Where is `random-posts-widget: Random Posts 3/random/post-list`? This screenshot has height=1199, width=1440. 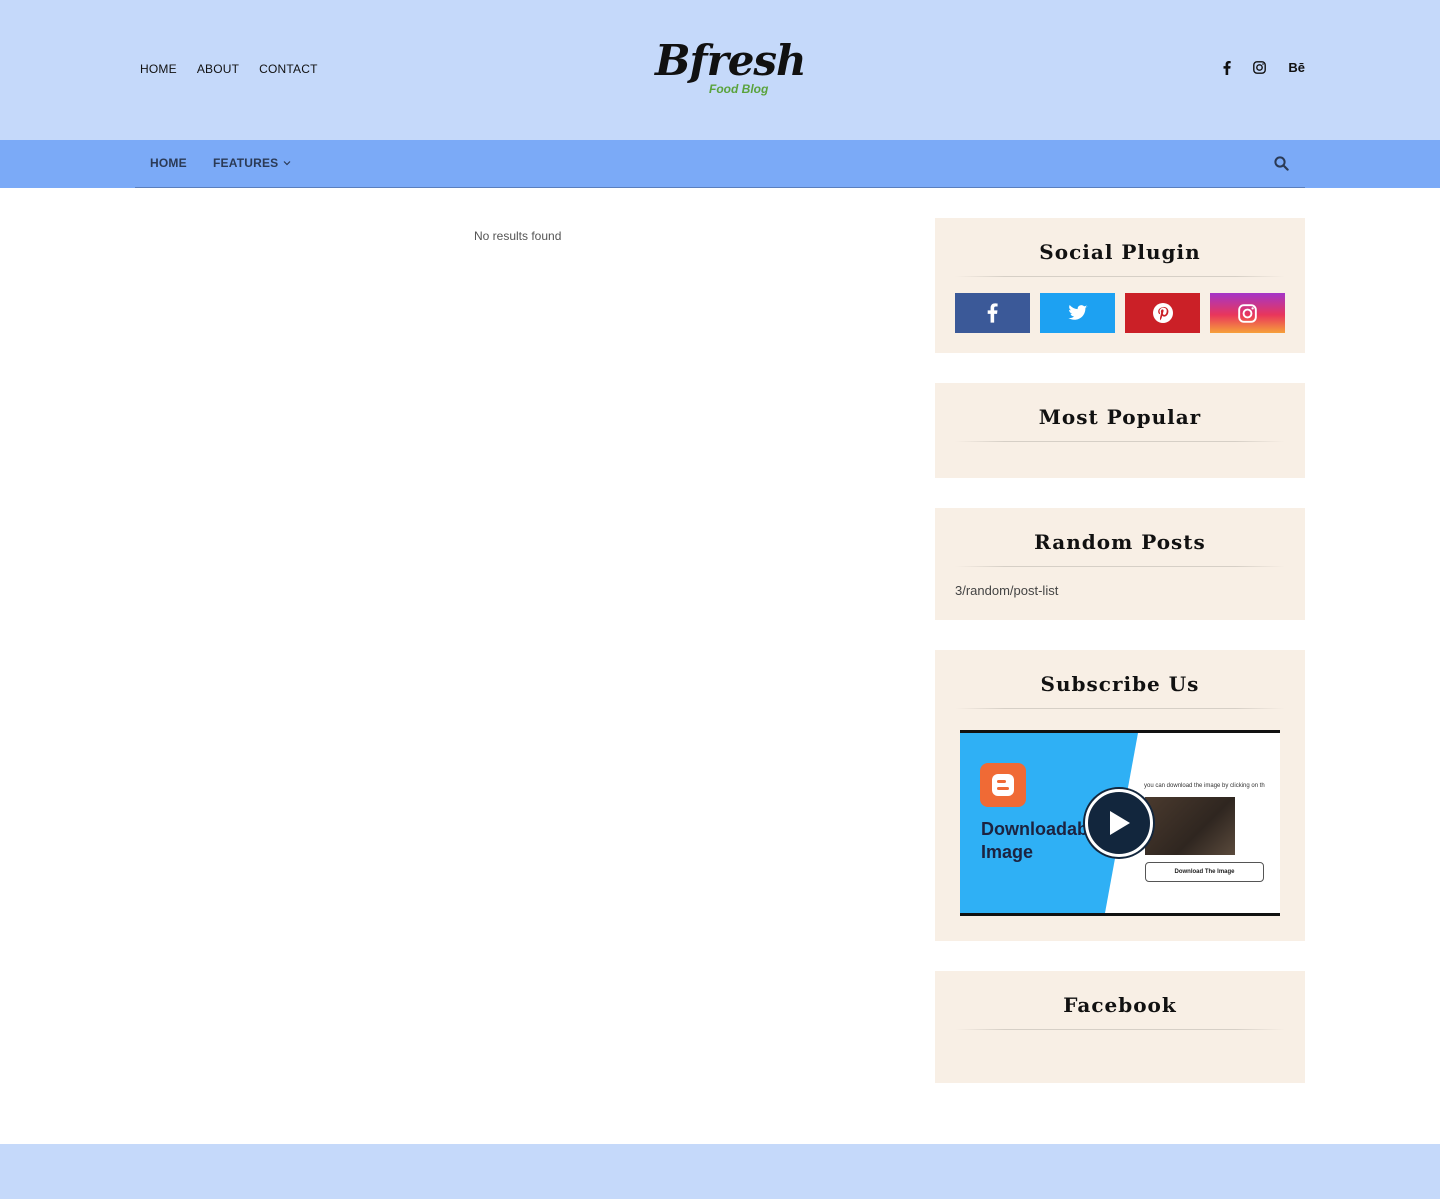
random-posts-widget: Random Posts 3/random/post-list is located at coordinates (1120, 564).